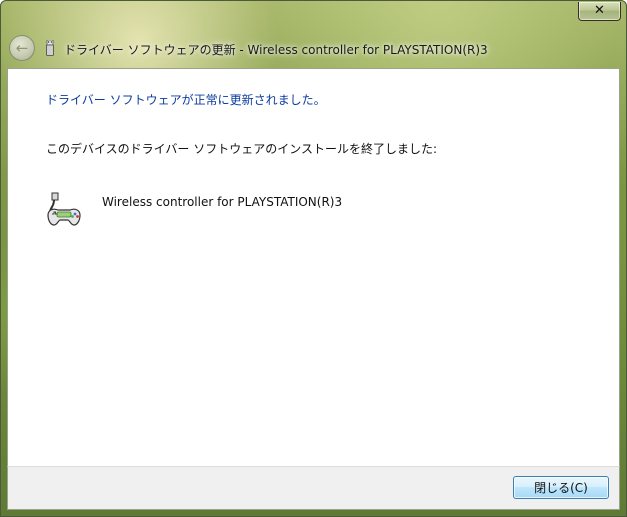 Image resolution: width=627 pixels, height=517 pixels. Describe the element at coordinates (222, 202) in the screenshot. I see `device-name-label: Wireless controller for PLAYSTATION(R)3` at that location.